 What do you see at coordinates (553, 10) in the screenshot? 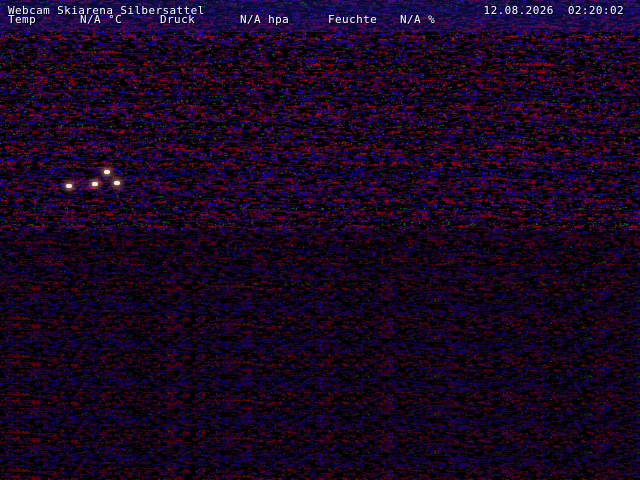
I see `timestamp: 12.08.2026 02:20:02` at bounding box center [553, 10].